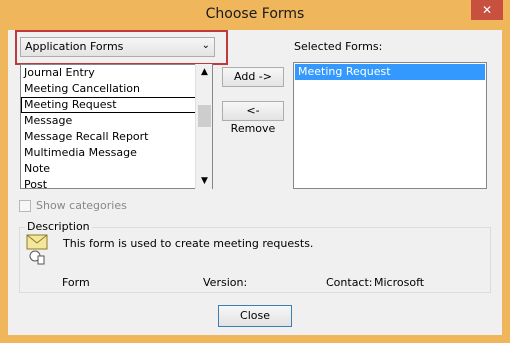 This screenshot has height=343, width=510. What do you see at coordinates (487, 10) in the screenshot?
I see `close-window-button: ✕` at bounding box center [487, 10].